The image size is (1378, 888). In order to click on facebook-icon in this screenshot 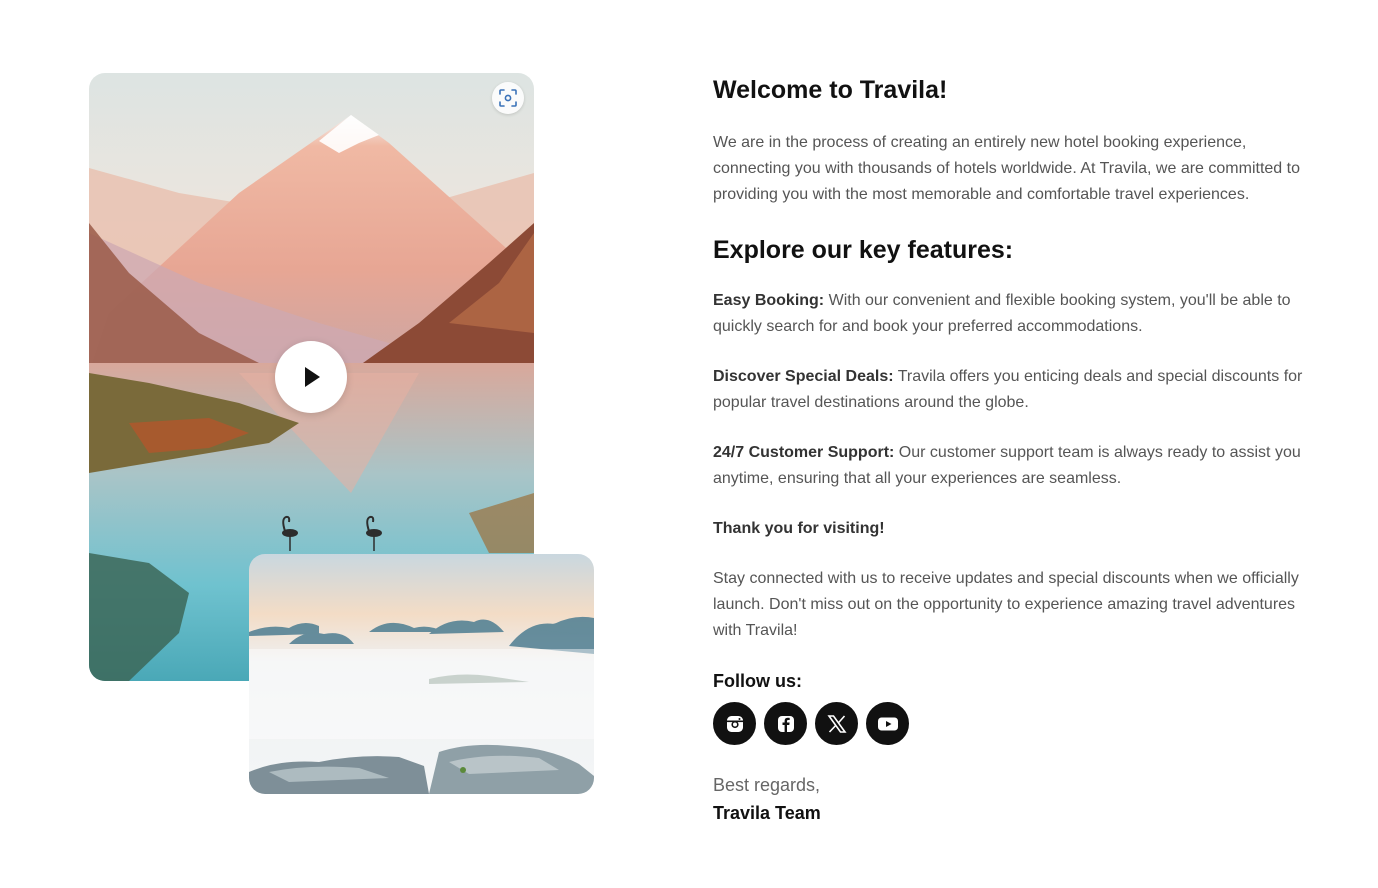, I will do `click(785, 723)`.